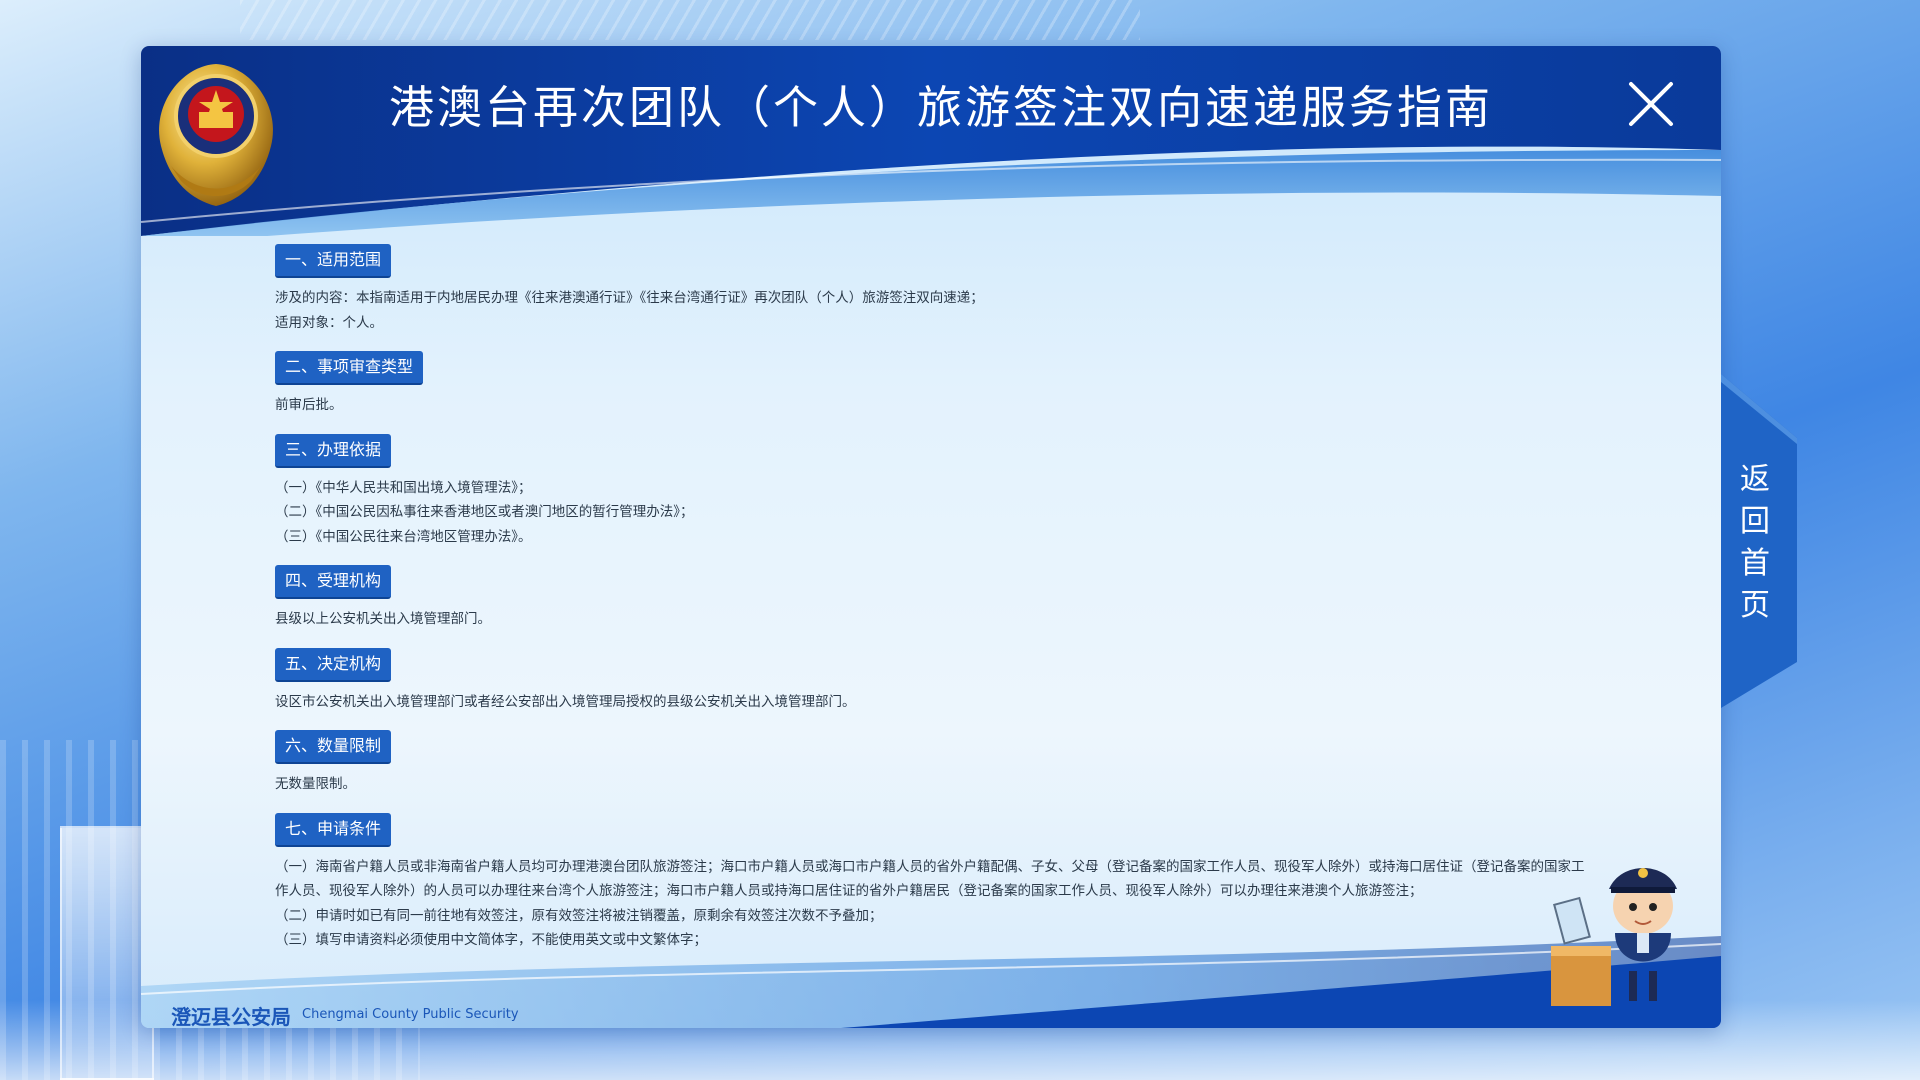 Image resolution: width=1920 pixels, height=1080 pixels. Describe the element at coordinates (1755, 542) in the screenshot. I see `back-home-label: 返回首页` at that location.